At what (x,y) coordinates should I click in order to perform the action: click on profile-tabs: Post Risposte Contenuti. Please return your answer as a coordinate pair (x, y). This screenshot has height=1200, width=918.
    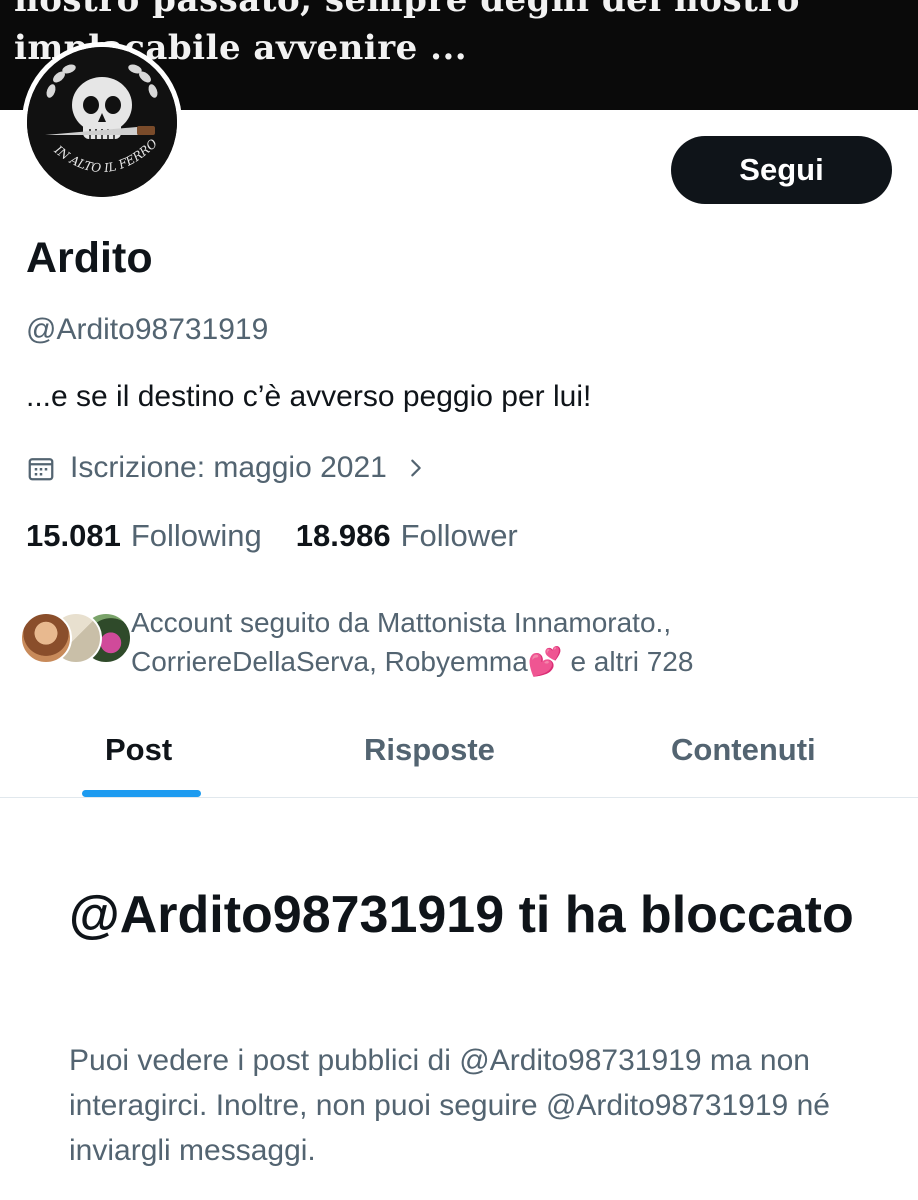
    Looking at the image, I should click on (459, 752).